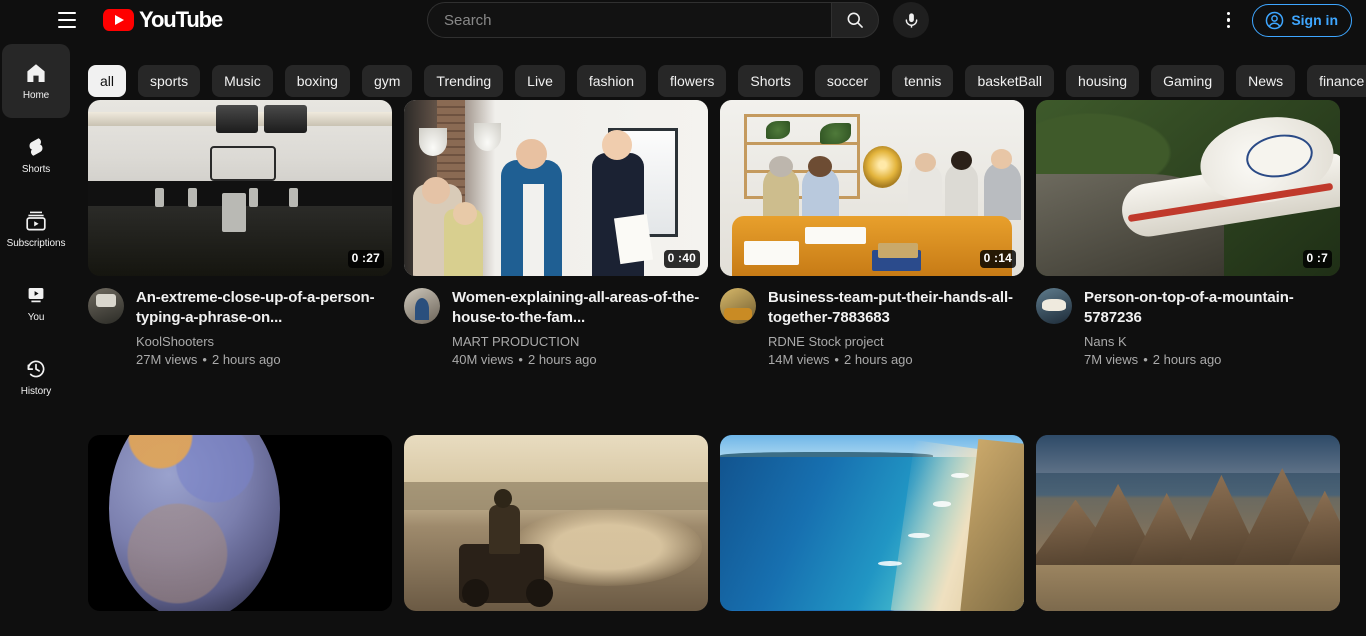 The height and width of the screenshot is (636, 1366). What do you see at coordinates (1275, 20) in the screenshot?
I see `account-circle-icon` at bounding box center [1275, 20].